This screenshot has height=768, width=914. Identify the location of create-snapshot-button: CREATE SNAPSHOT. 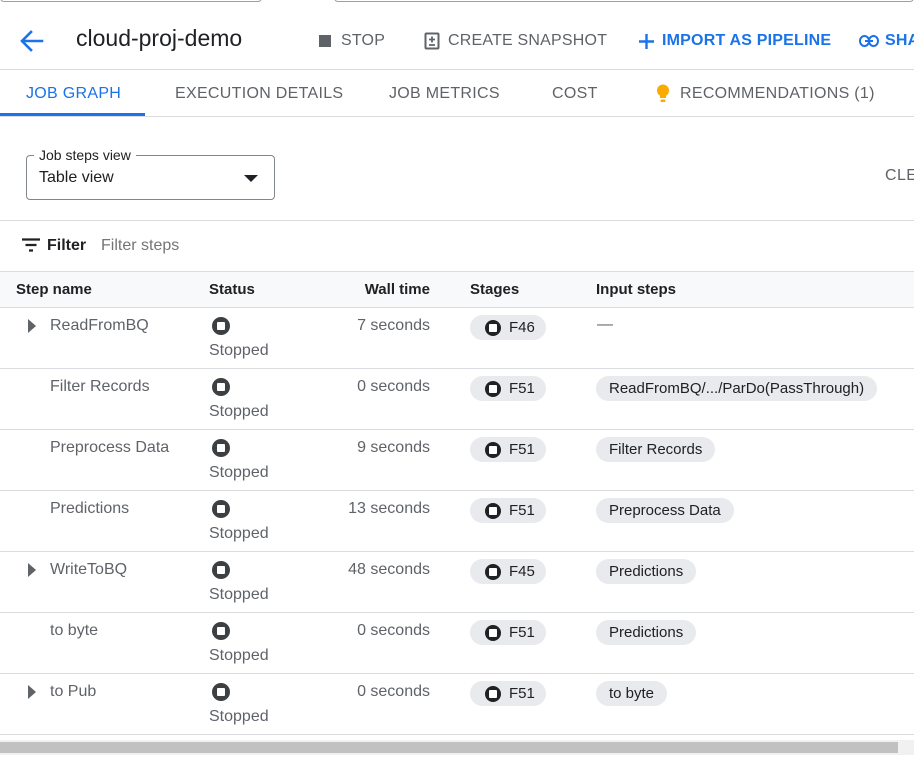
(515, 41).